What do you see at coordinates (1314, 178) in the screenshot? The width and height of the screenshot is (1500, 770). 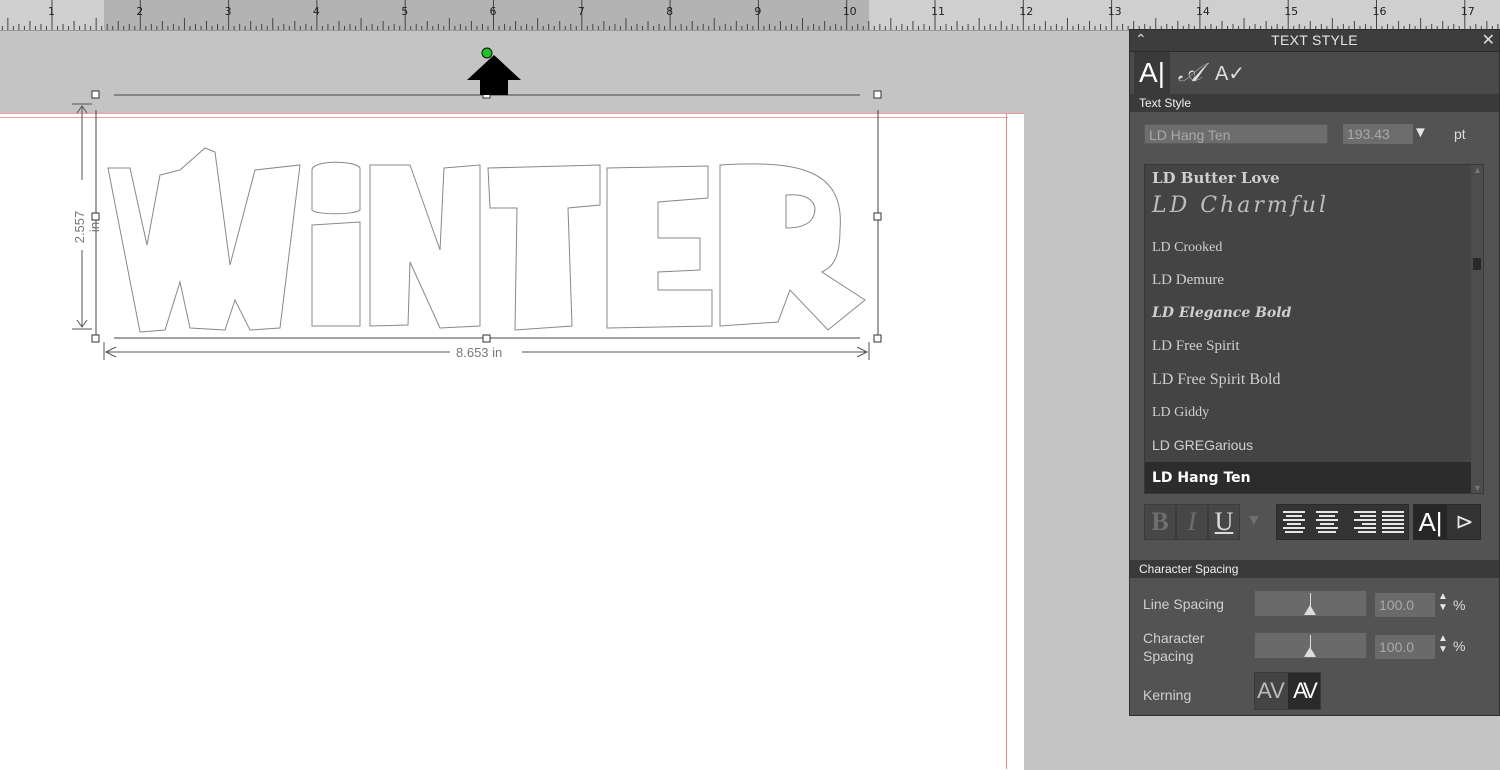 I see `font-list-item: LD Butter Love` at bounding box center [1314, 178].